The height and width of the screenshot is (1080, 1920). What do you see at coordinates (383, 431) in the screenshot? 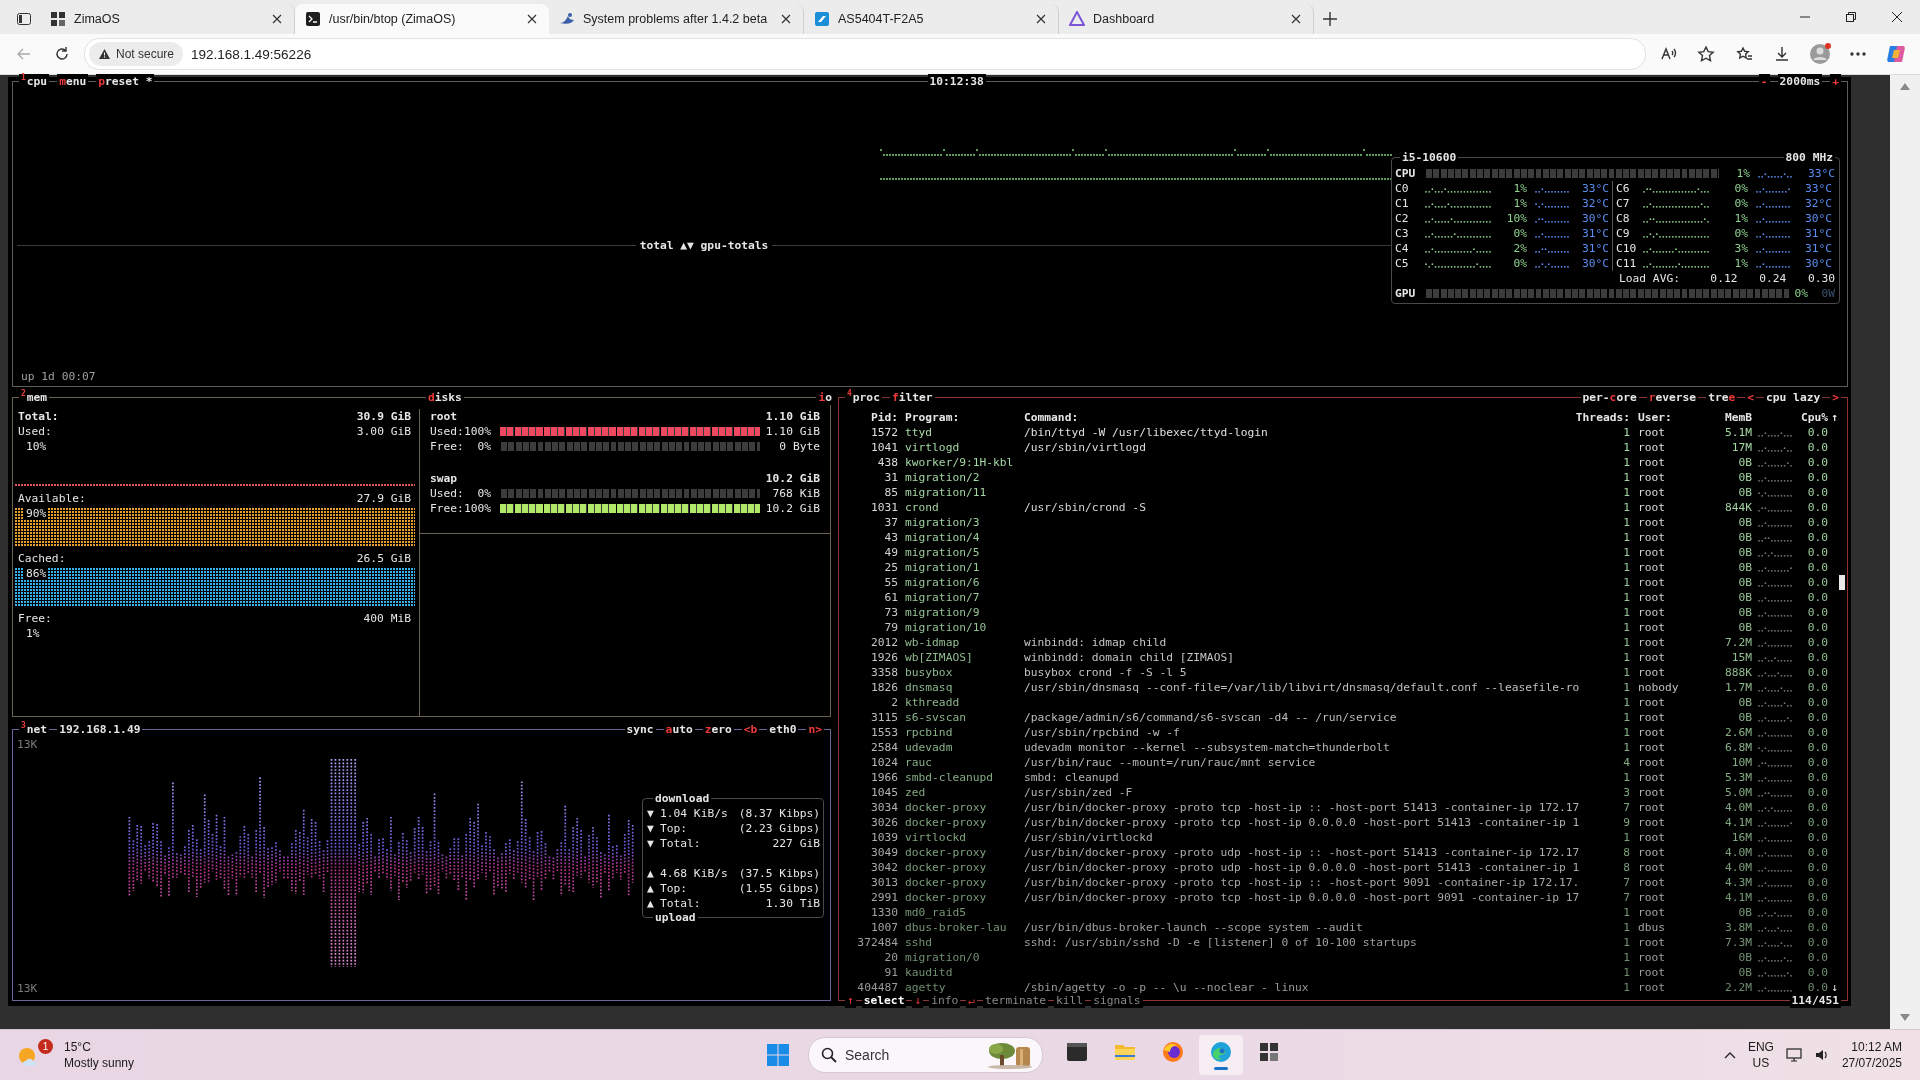
I see `memory-value: 3.00 GiB` at bounding box center [383, 431].